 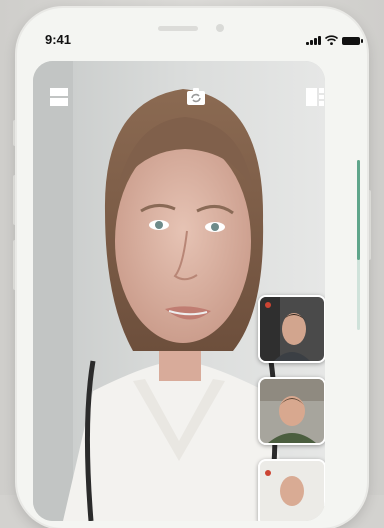 I want to click on front-camera, so click(x=220, y=28).